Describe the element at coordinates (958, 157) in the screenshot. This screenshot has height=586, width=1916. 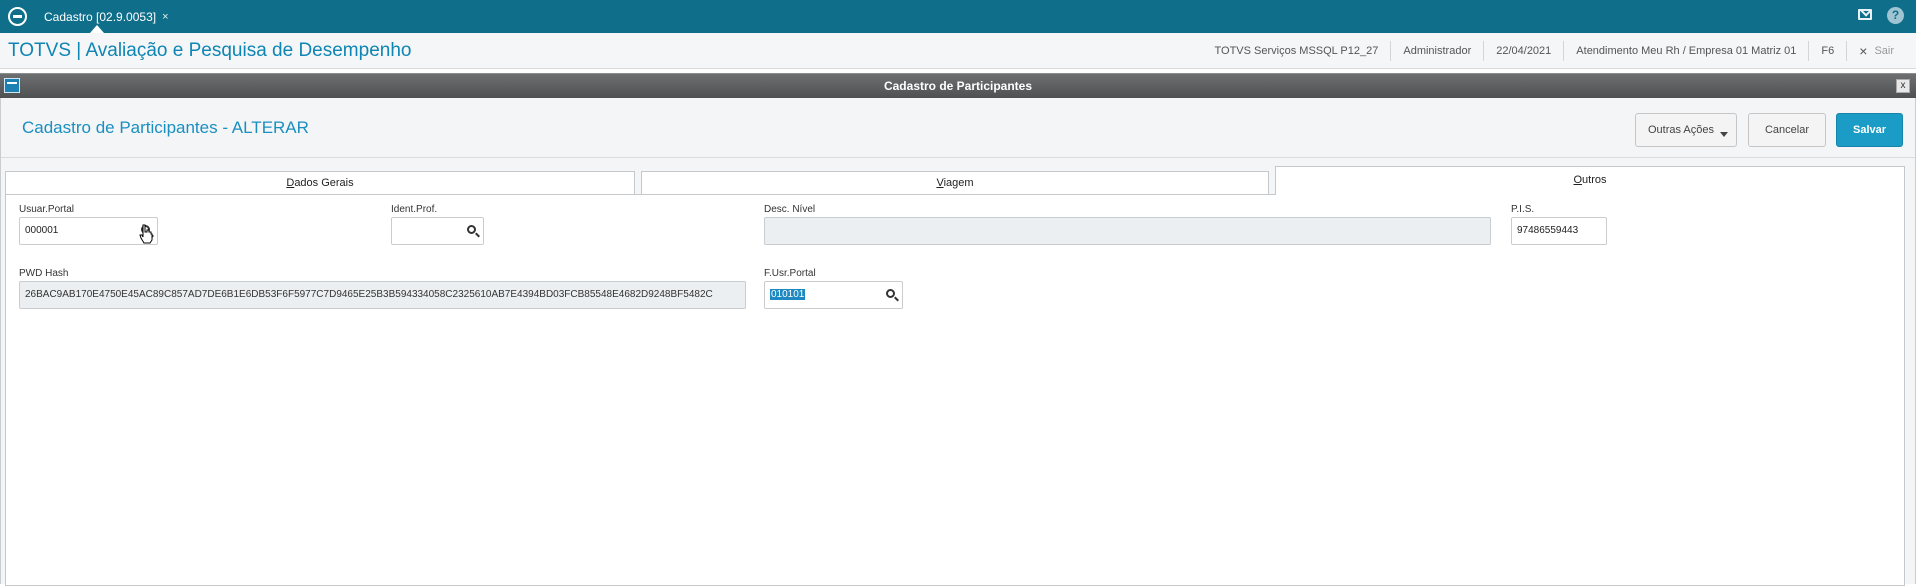
I see `divider` at that location.